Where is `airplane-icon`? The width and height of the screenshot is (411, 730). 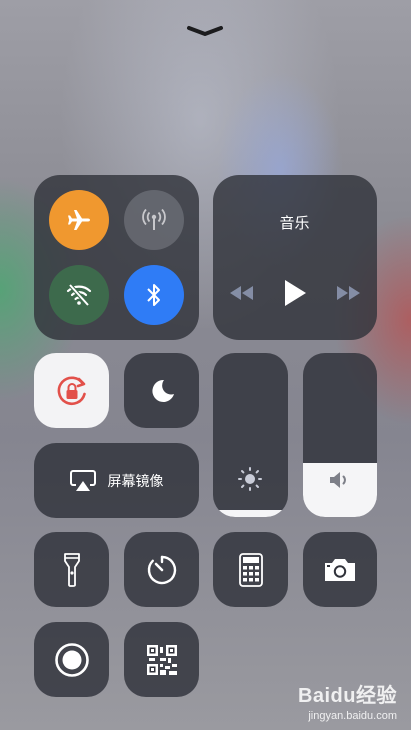 airplane-icon is located at coordinates (79, 220).